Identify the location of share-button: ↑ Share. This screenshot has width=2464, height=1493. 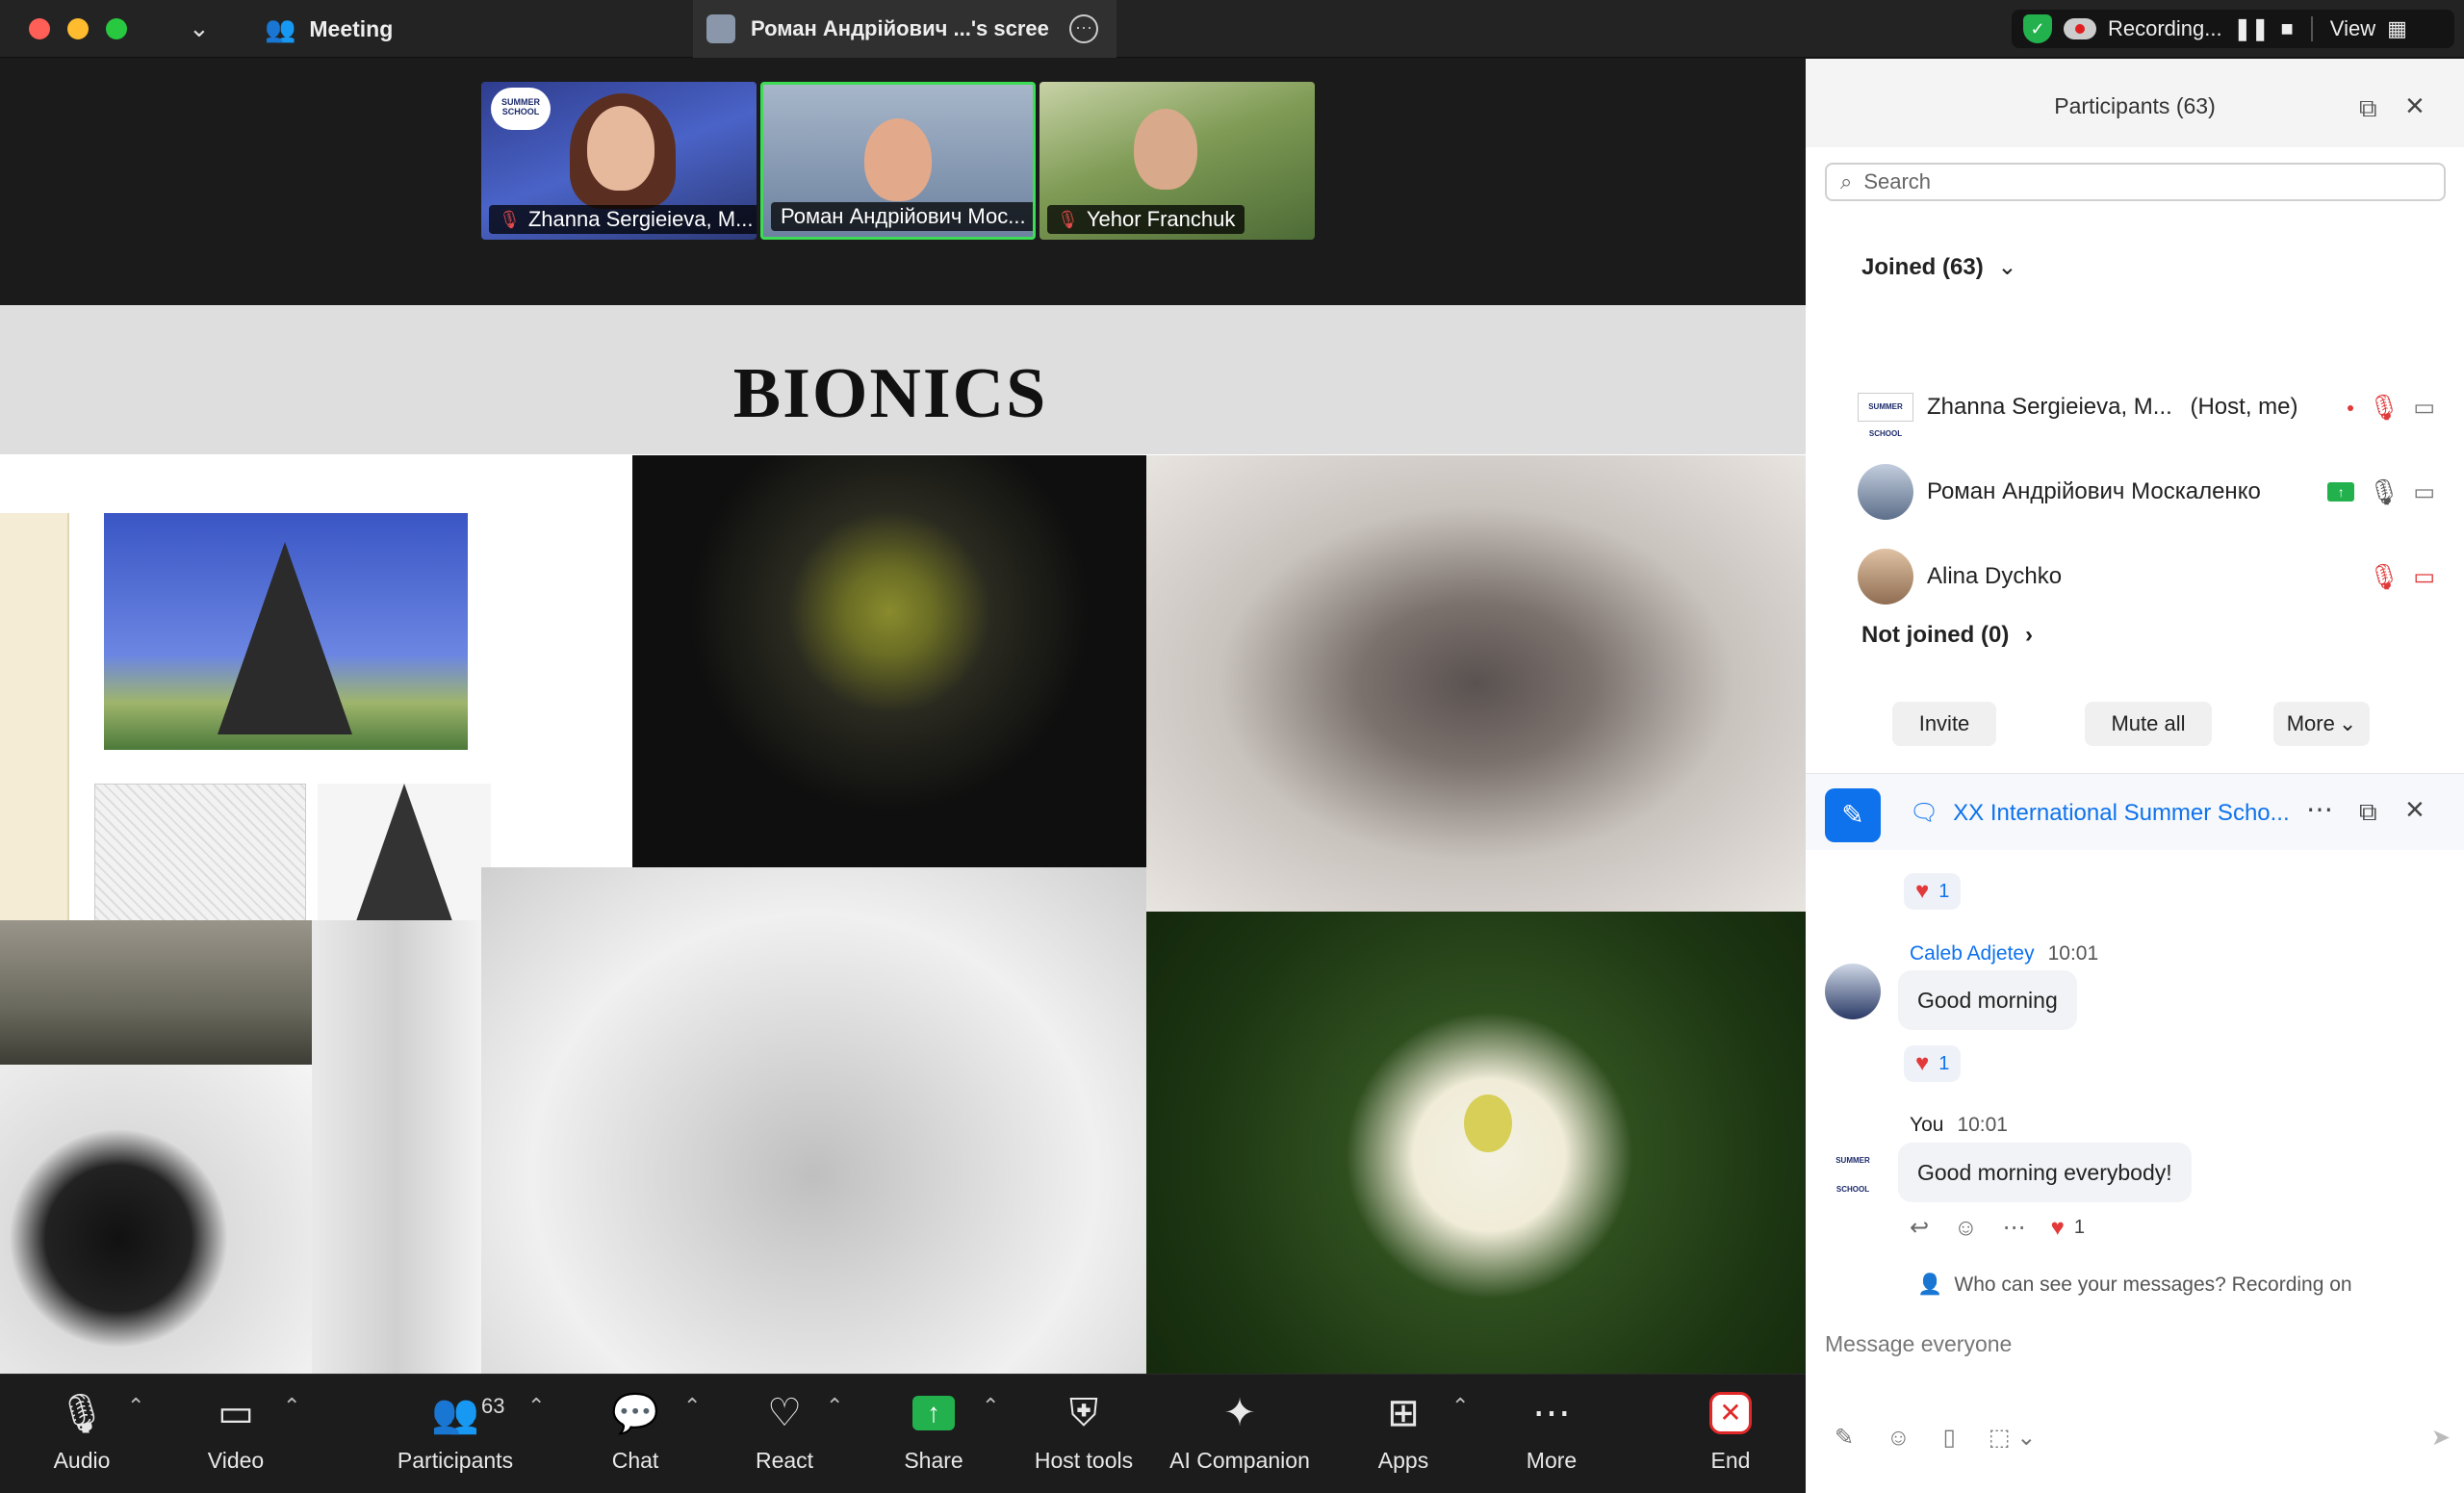
(933, 1439).